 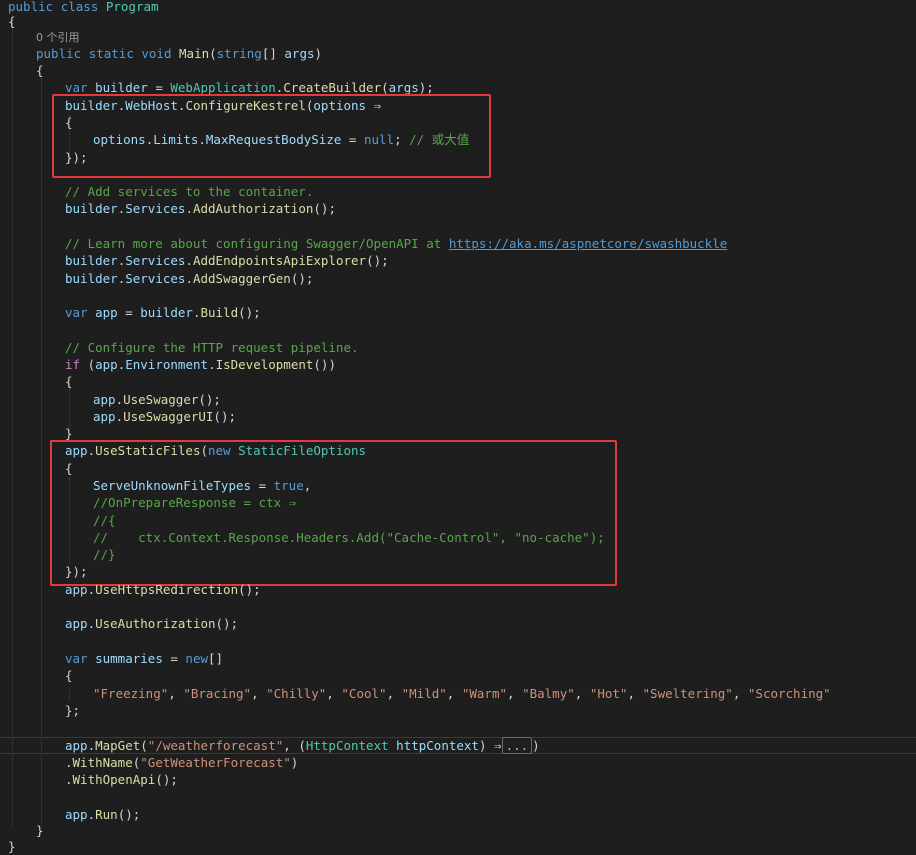 I want to click on keyword: static, so click(x=111, y=53).